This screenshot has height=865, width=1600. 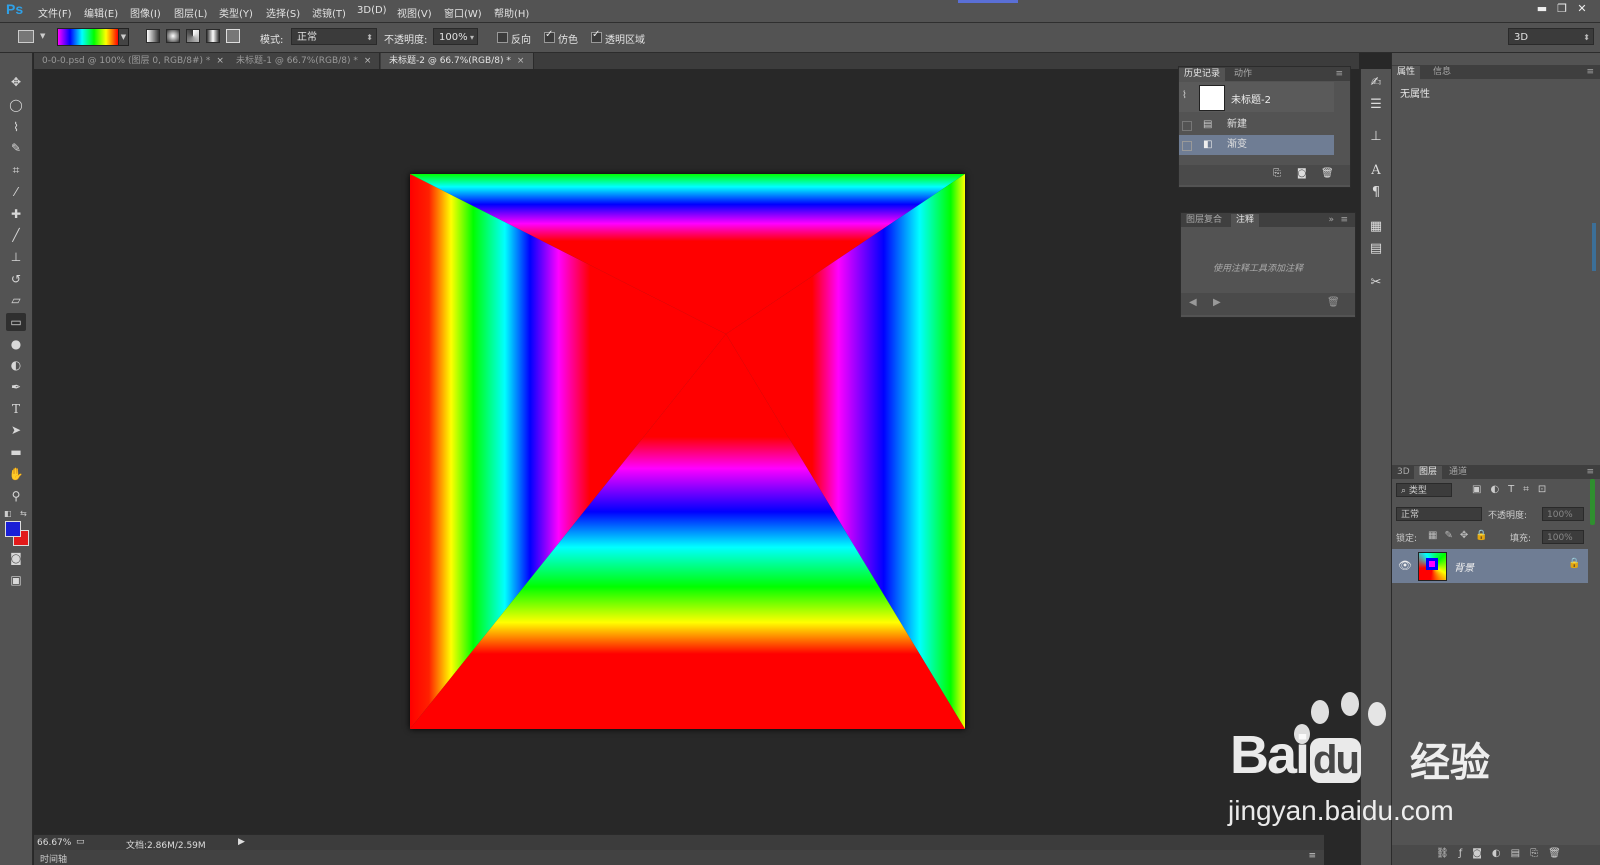 I want to click on screen-mode-icon: ▣, so click(x=16, y=580).